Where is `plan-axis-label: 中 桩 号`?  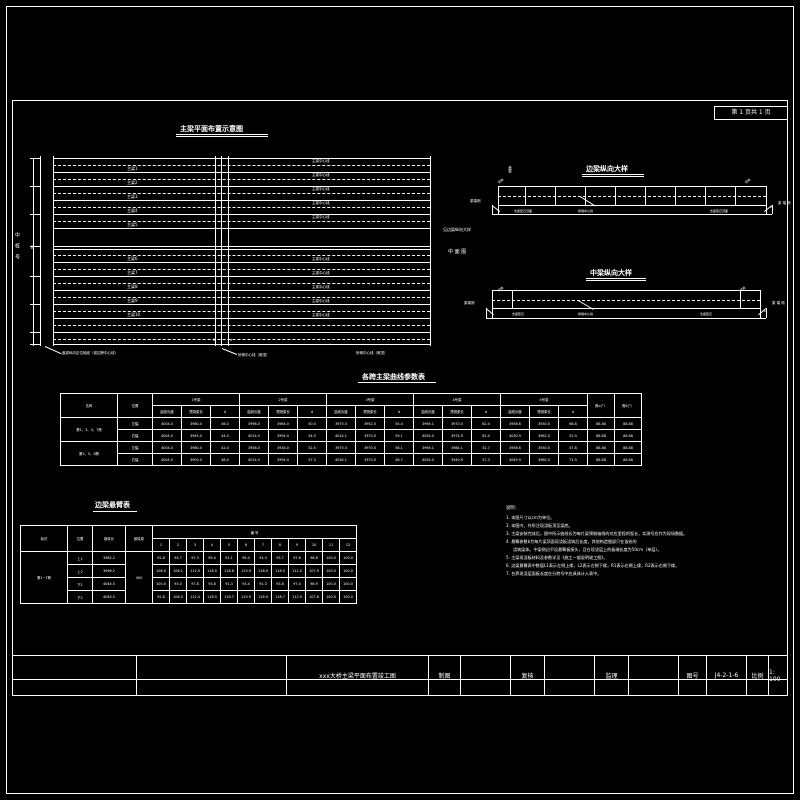 plan-axis-label: 中 桩 号 is located at coordinates (17, 245).